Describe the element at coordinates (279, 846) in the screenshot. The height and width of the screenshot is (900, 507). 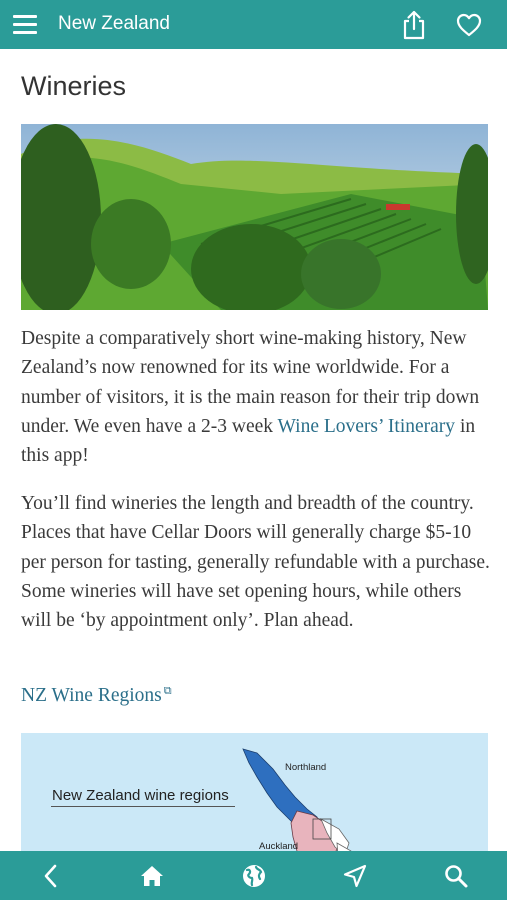
I see `map-label-auckland: Auckland` at that location.